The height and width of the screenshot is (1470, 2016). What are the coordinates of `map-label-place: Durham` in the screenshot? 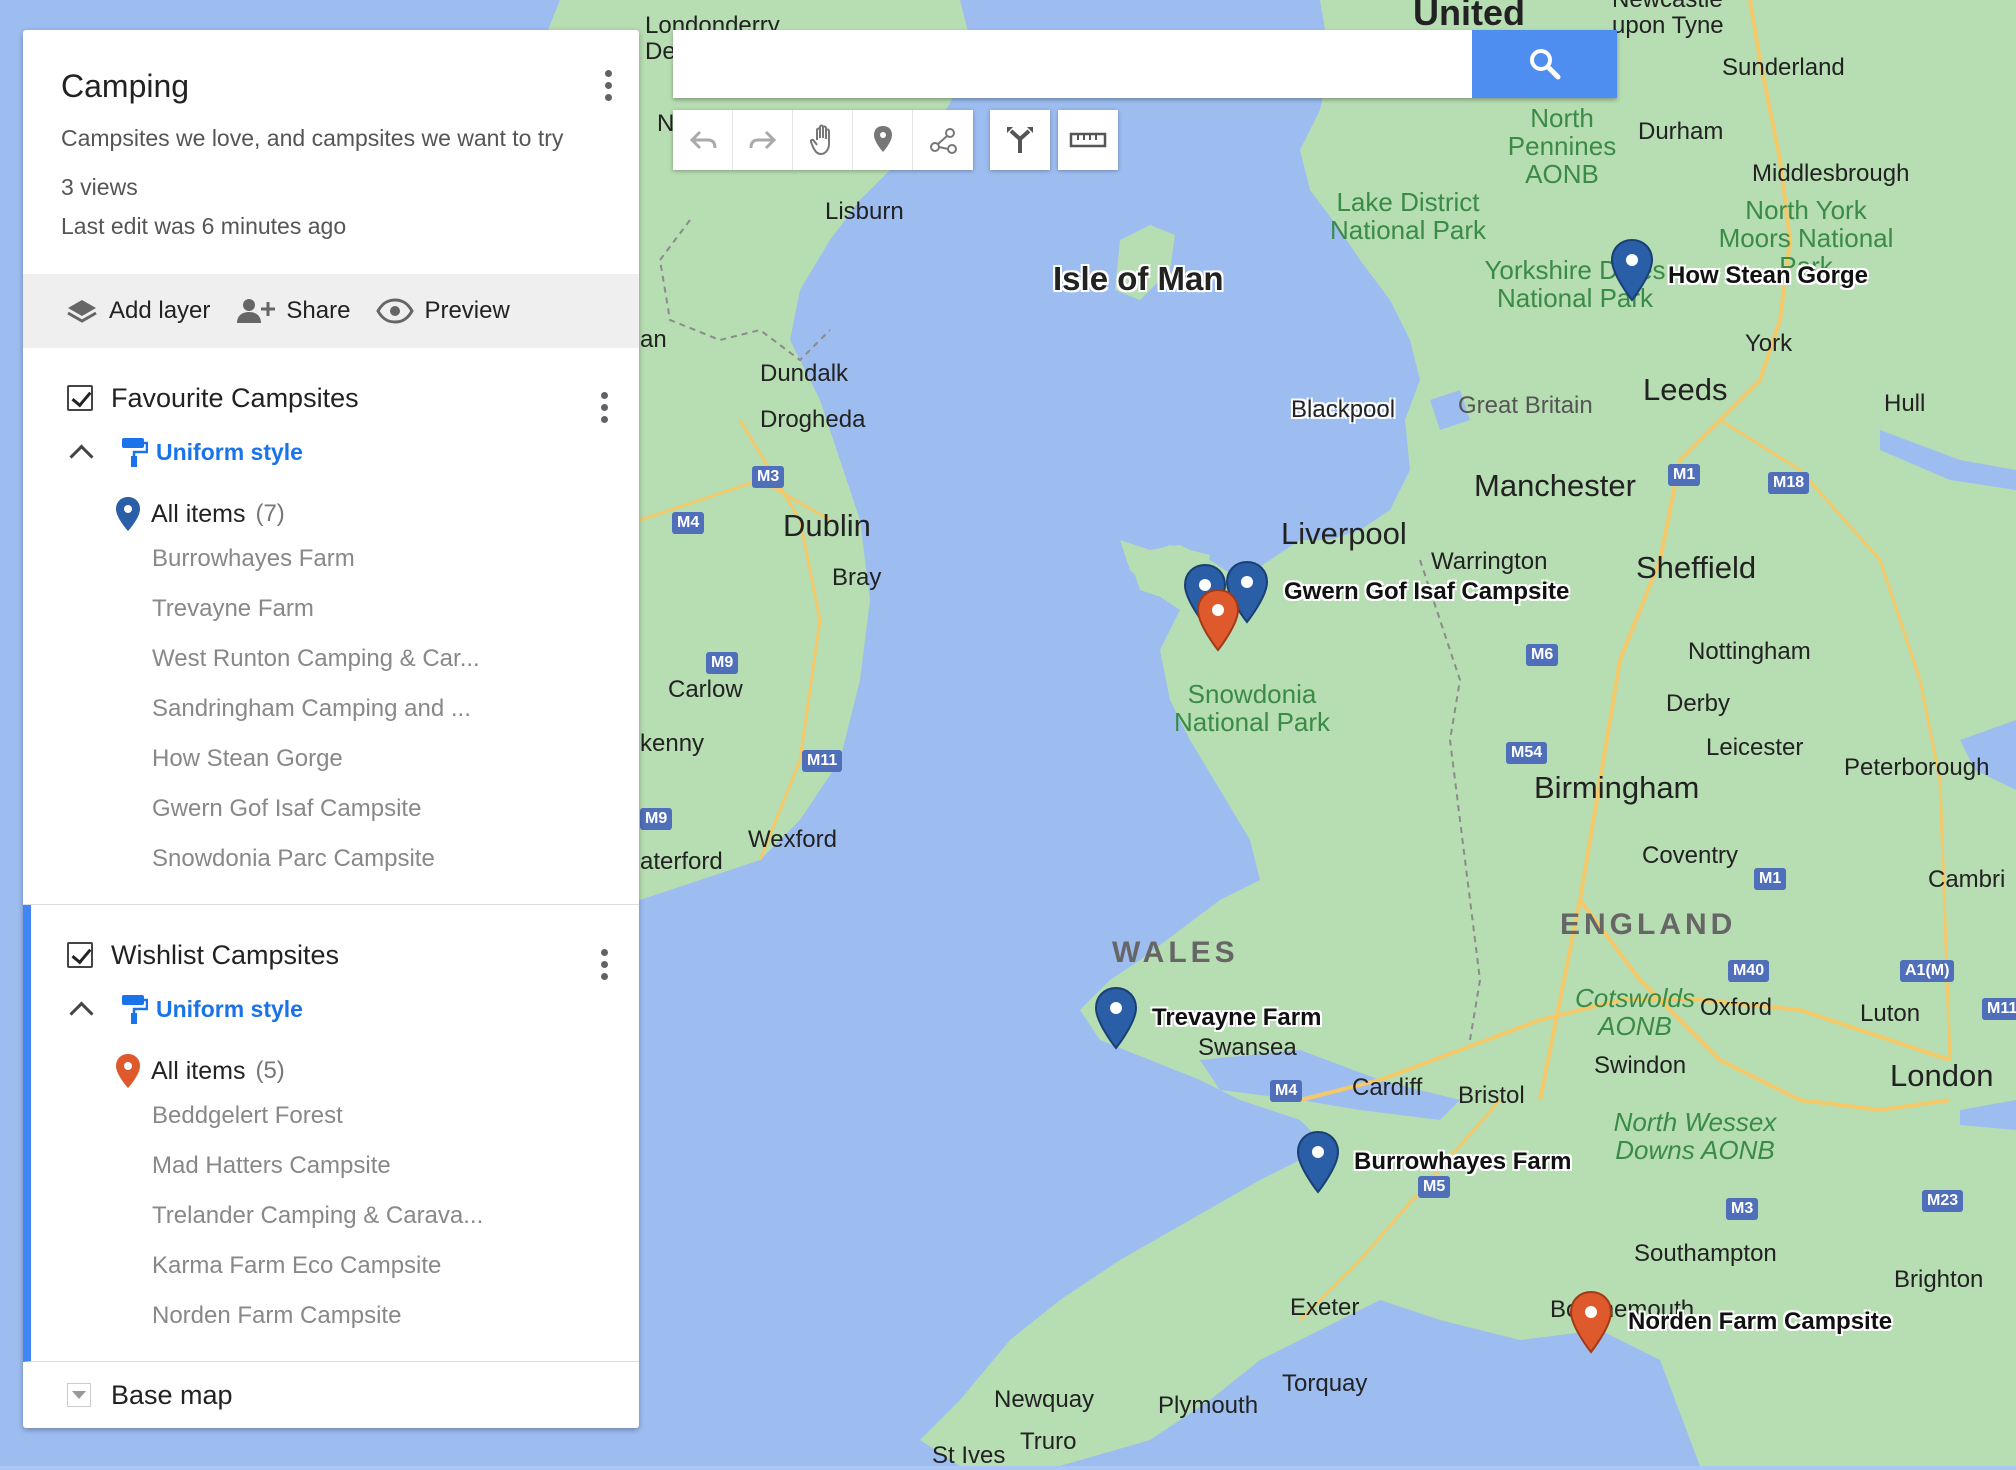 It's located at (1681, 131).